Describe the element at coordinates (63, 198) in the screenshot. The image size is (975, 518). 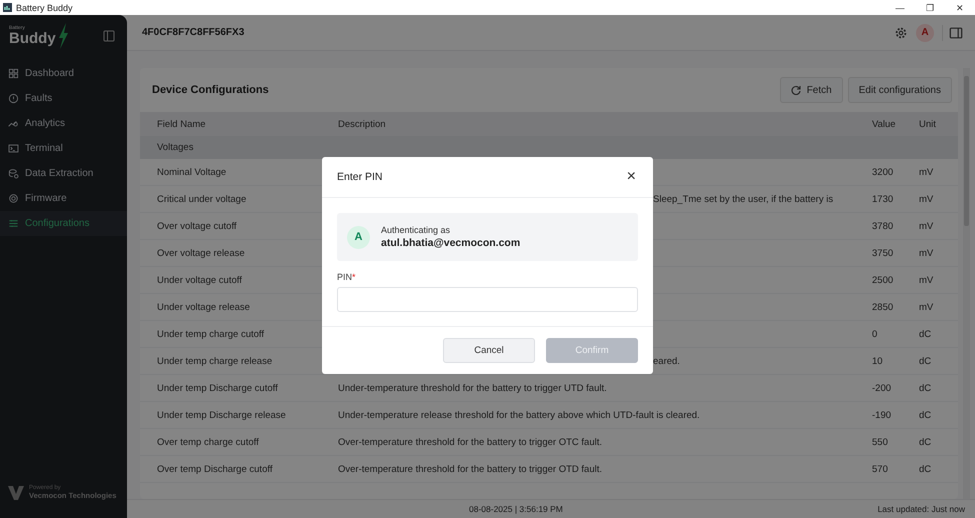
I see `nav-item: Firmware` at that location.